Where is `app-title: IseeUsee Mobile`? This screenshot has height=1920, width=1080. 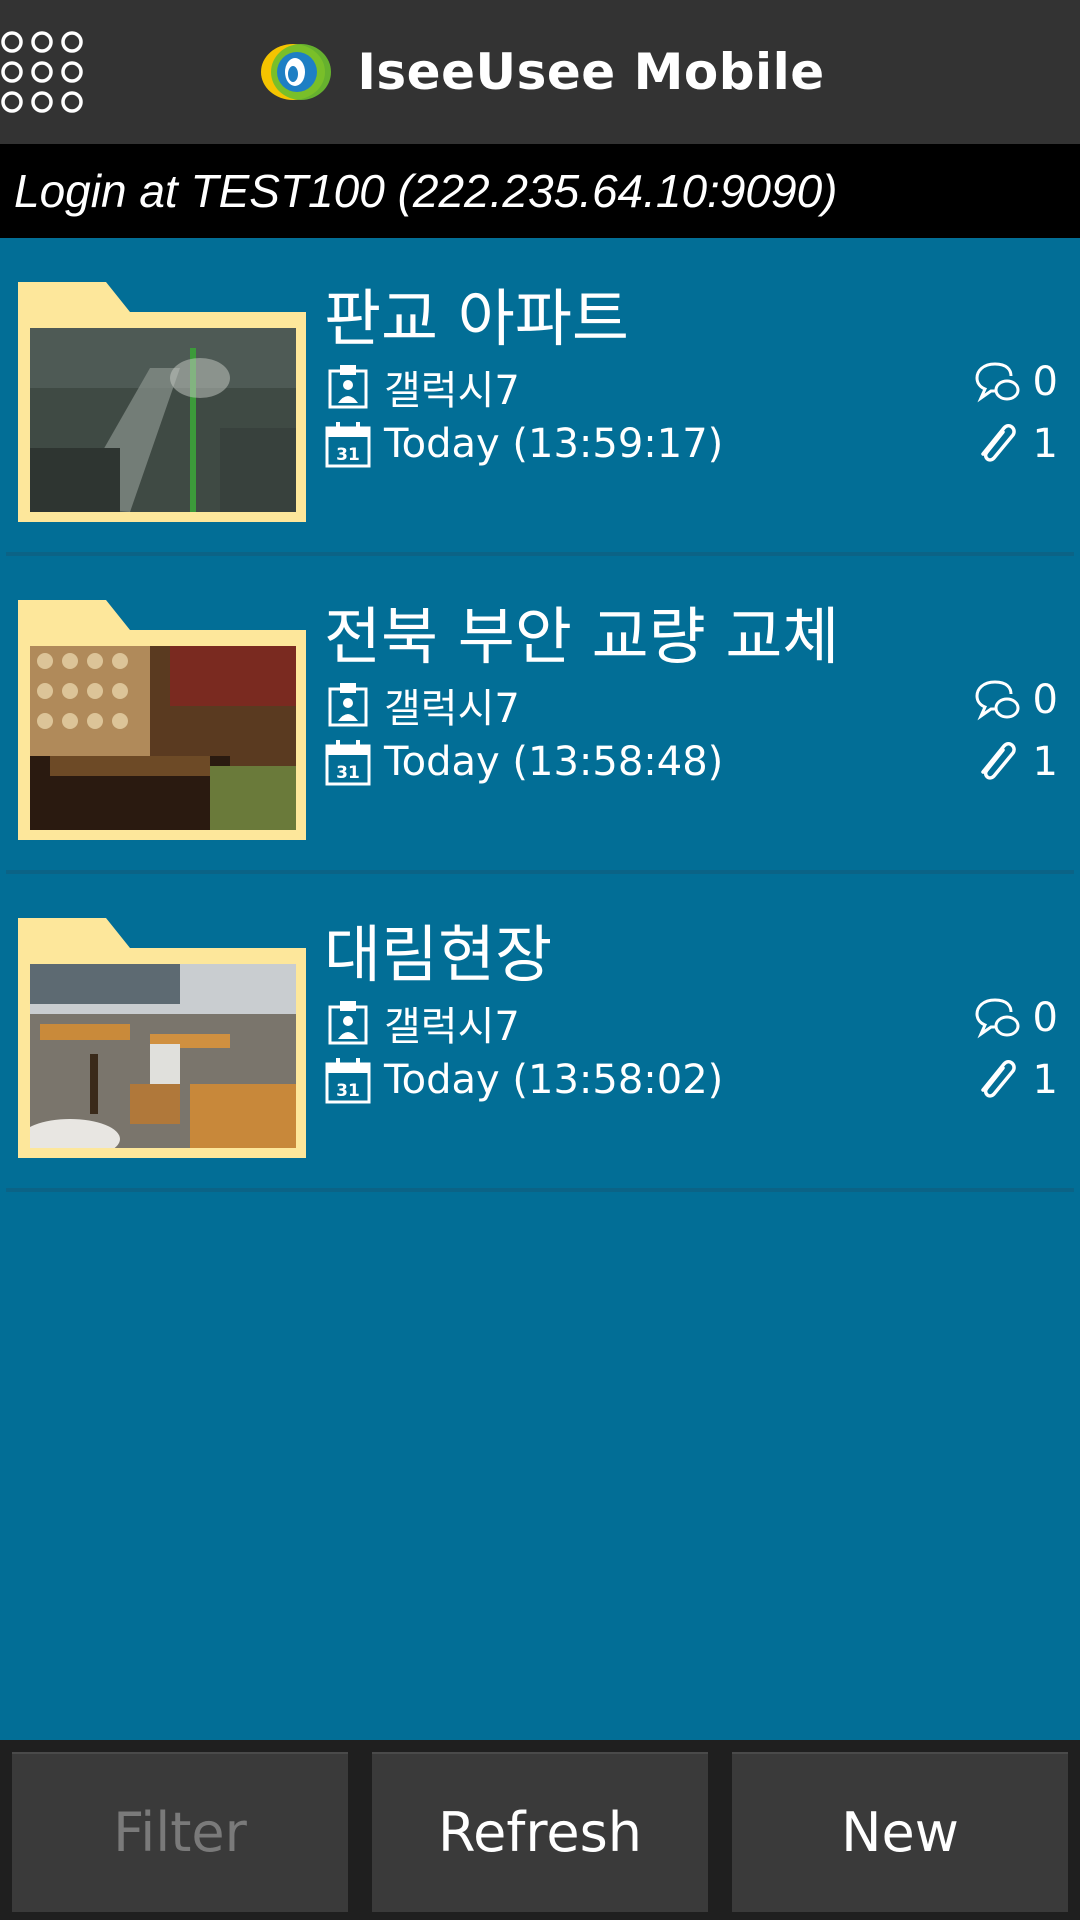
app-title: IseeUsee Mobile is located at coordinates (591, 72).